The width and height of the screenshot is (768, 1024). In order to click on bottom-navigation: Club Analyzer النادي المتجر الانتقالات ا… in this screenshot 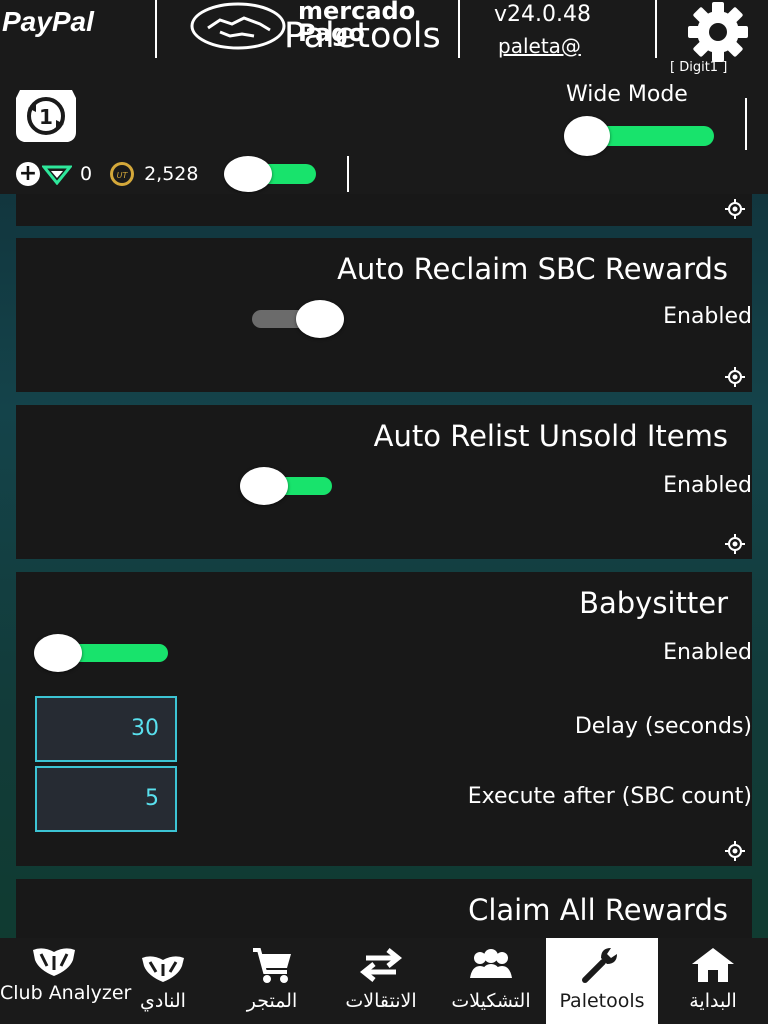, I will do `click(384, 981)`.